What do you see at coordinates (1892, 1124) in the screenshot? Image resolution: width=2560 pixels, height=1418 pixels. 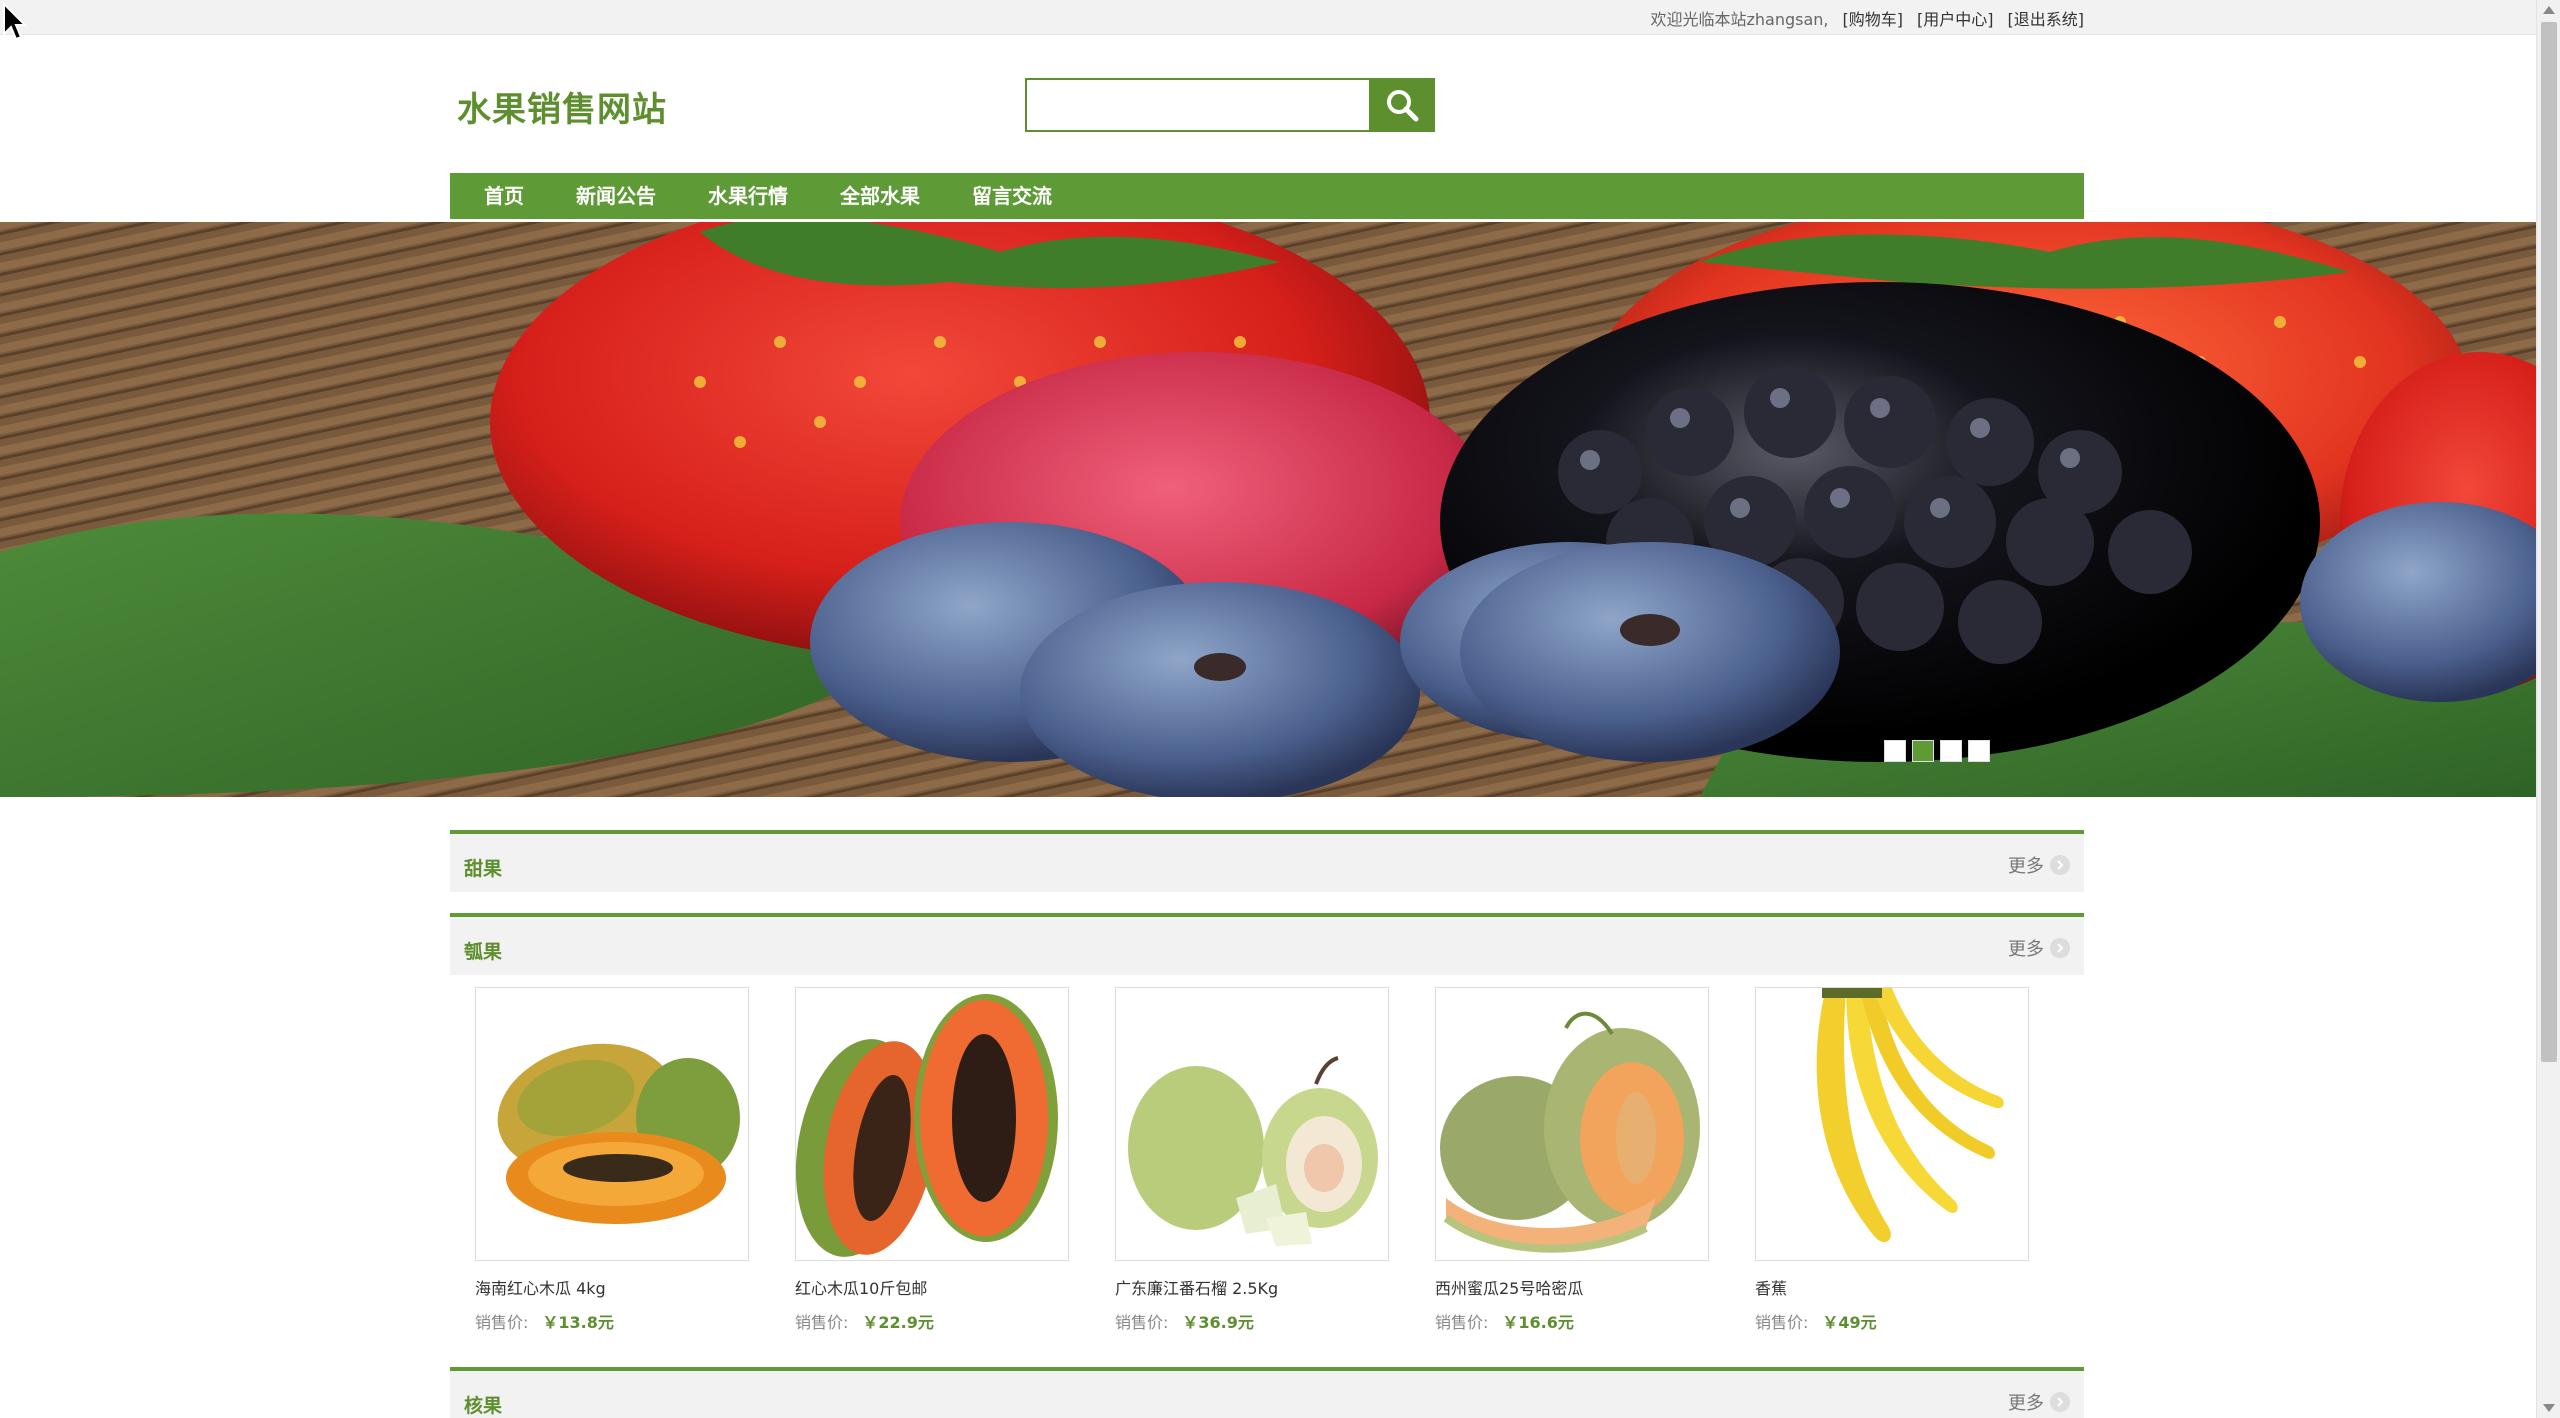 I see `product-image-banana` at bounding box center [1892, 1124].